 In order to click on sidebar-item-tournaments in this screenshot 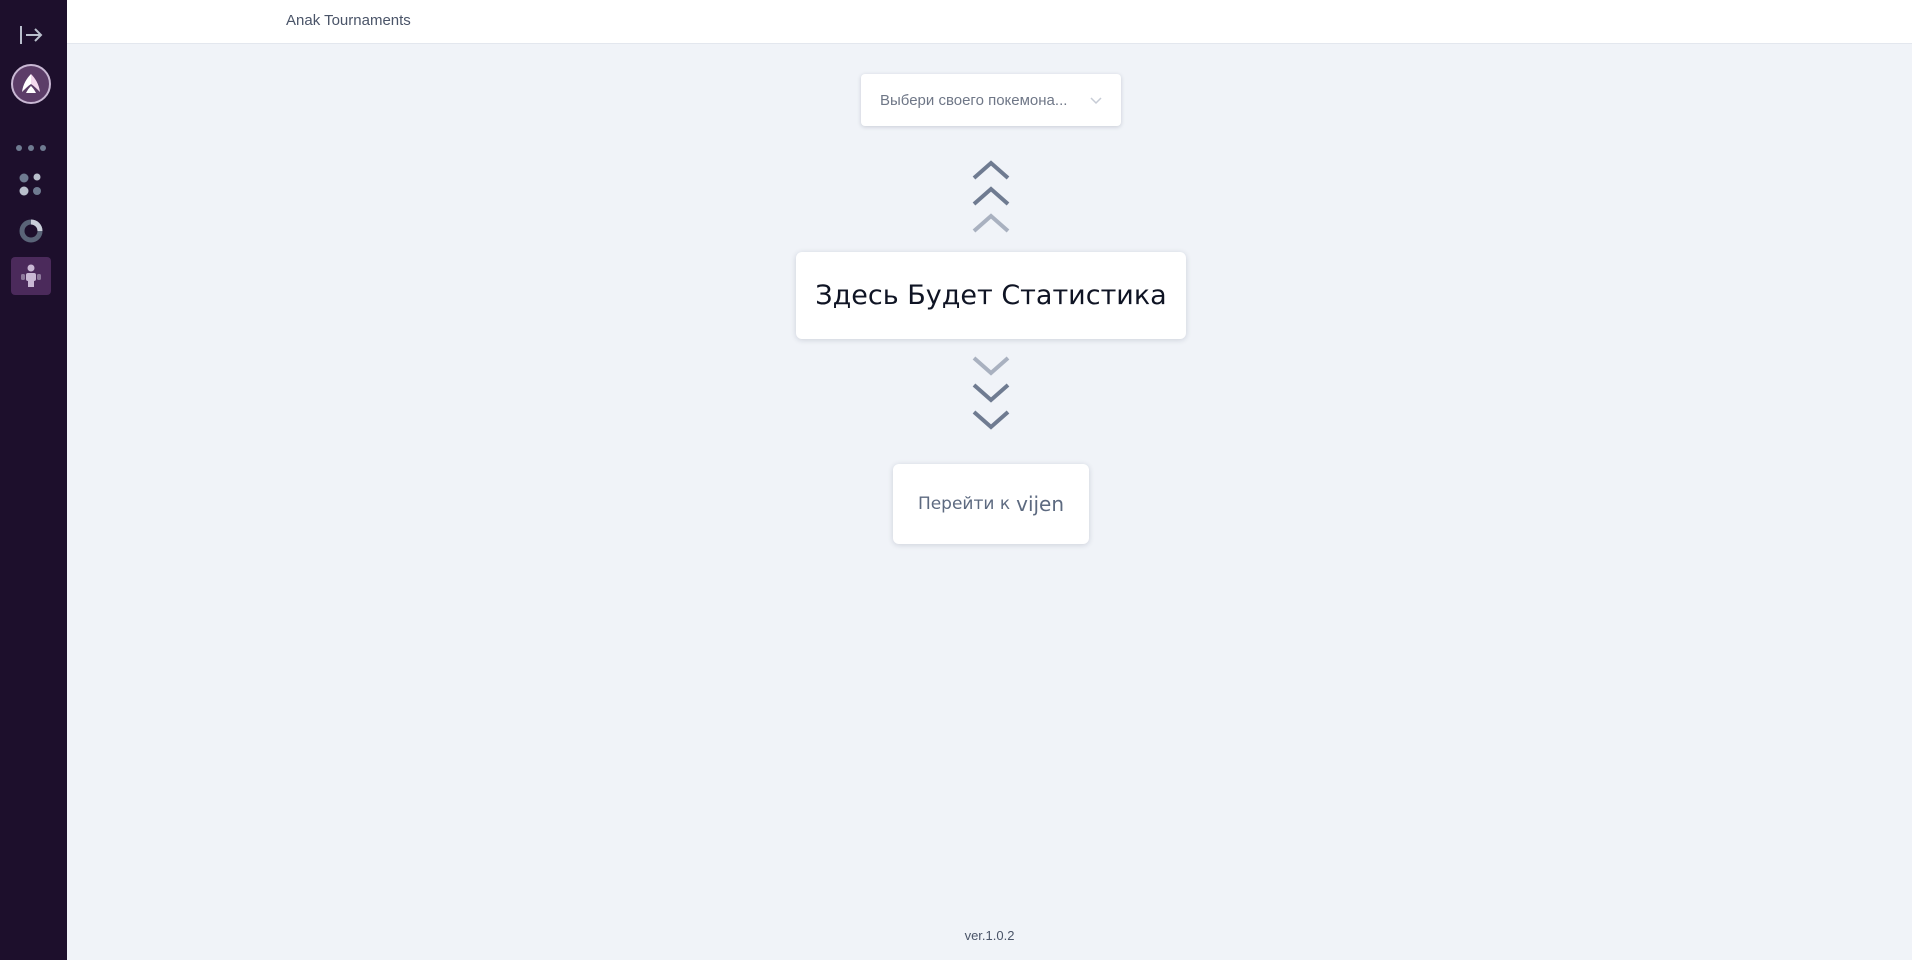, I will do `click(31, 185)`.